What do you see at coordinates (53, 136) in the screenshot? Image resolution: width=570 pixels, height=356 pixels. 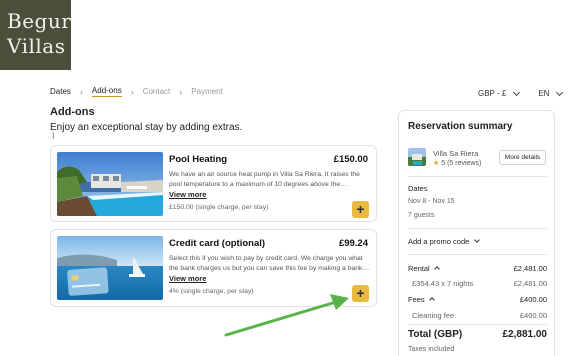 I see `text-cursor-icon: I` at bounding box center [53, 136].